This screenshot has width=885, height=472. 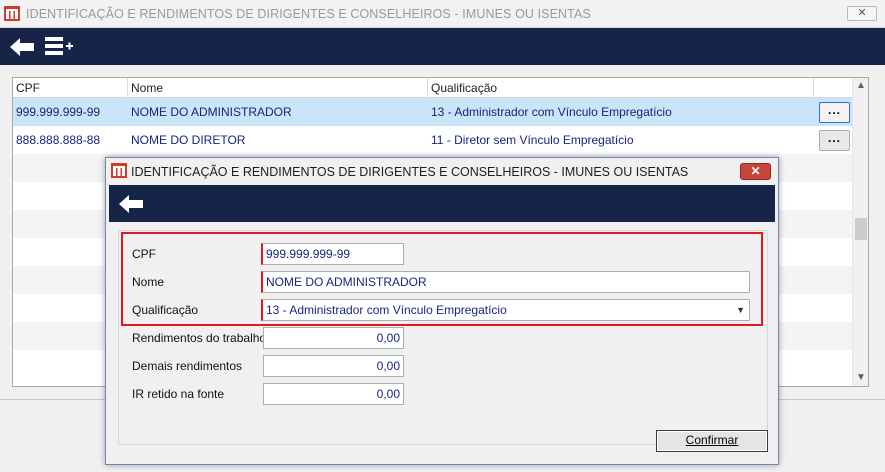 What do you see at coordinates (621, 88) in the screenshot?
I see `column-header-qualificacao: Qualificação` at bounding box center [621, 88].